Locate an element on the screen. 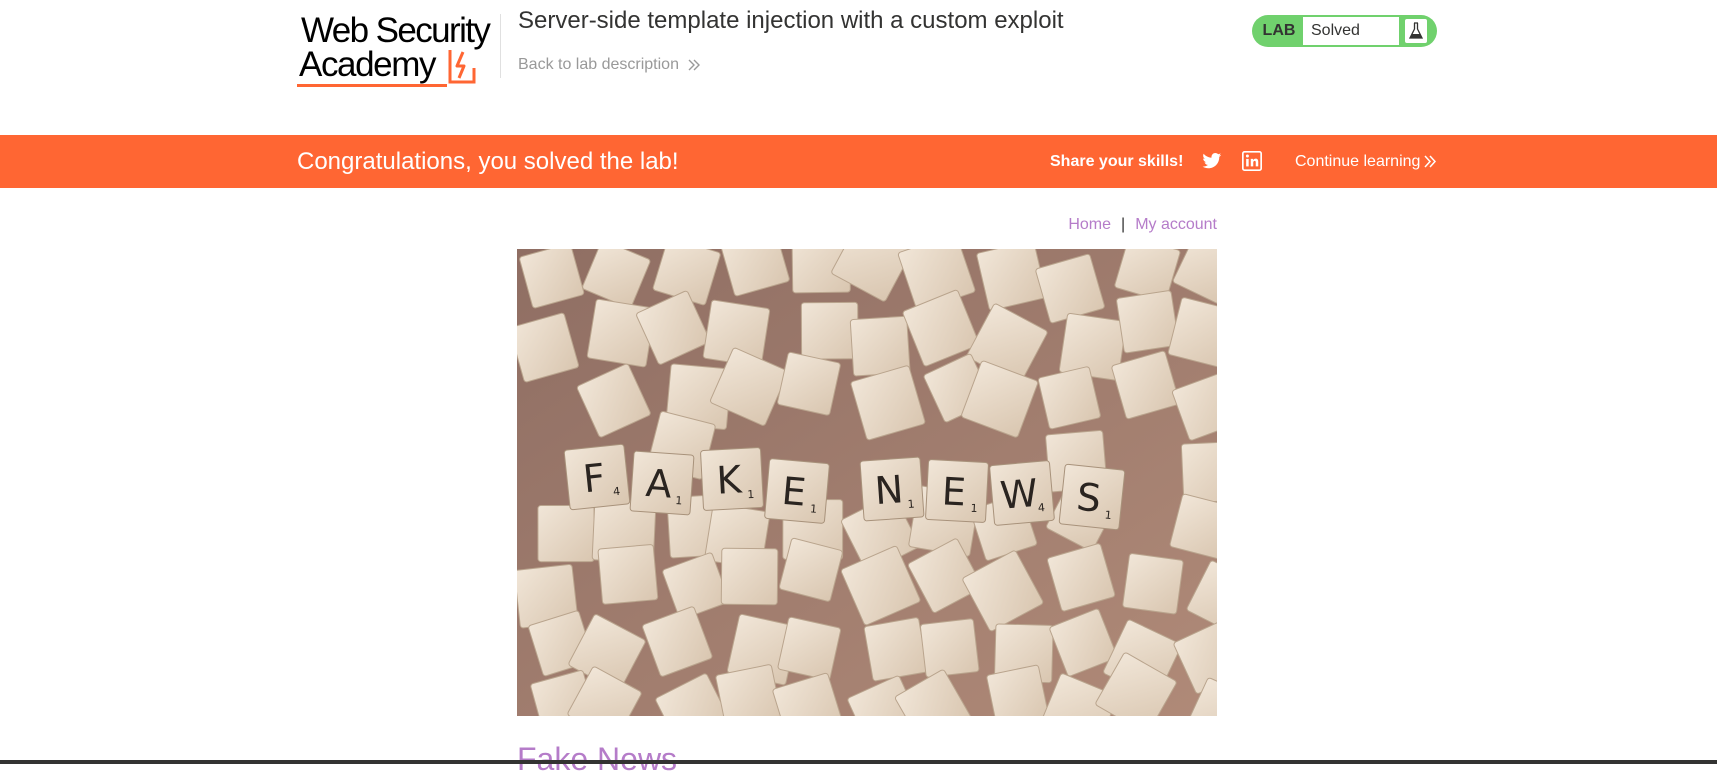  page-bottom-bar is located at coordinates (858, 762).